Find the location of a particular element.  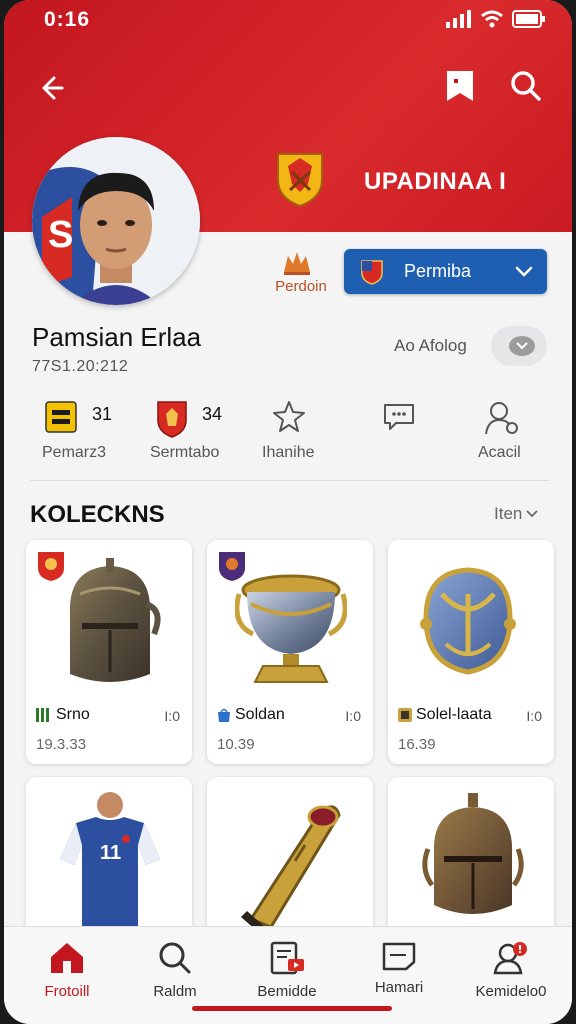

collection-card: Solel-laata I:0 16.39 is located at coordinates (471, 652).